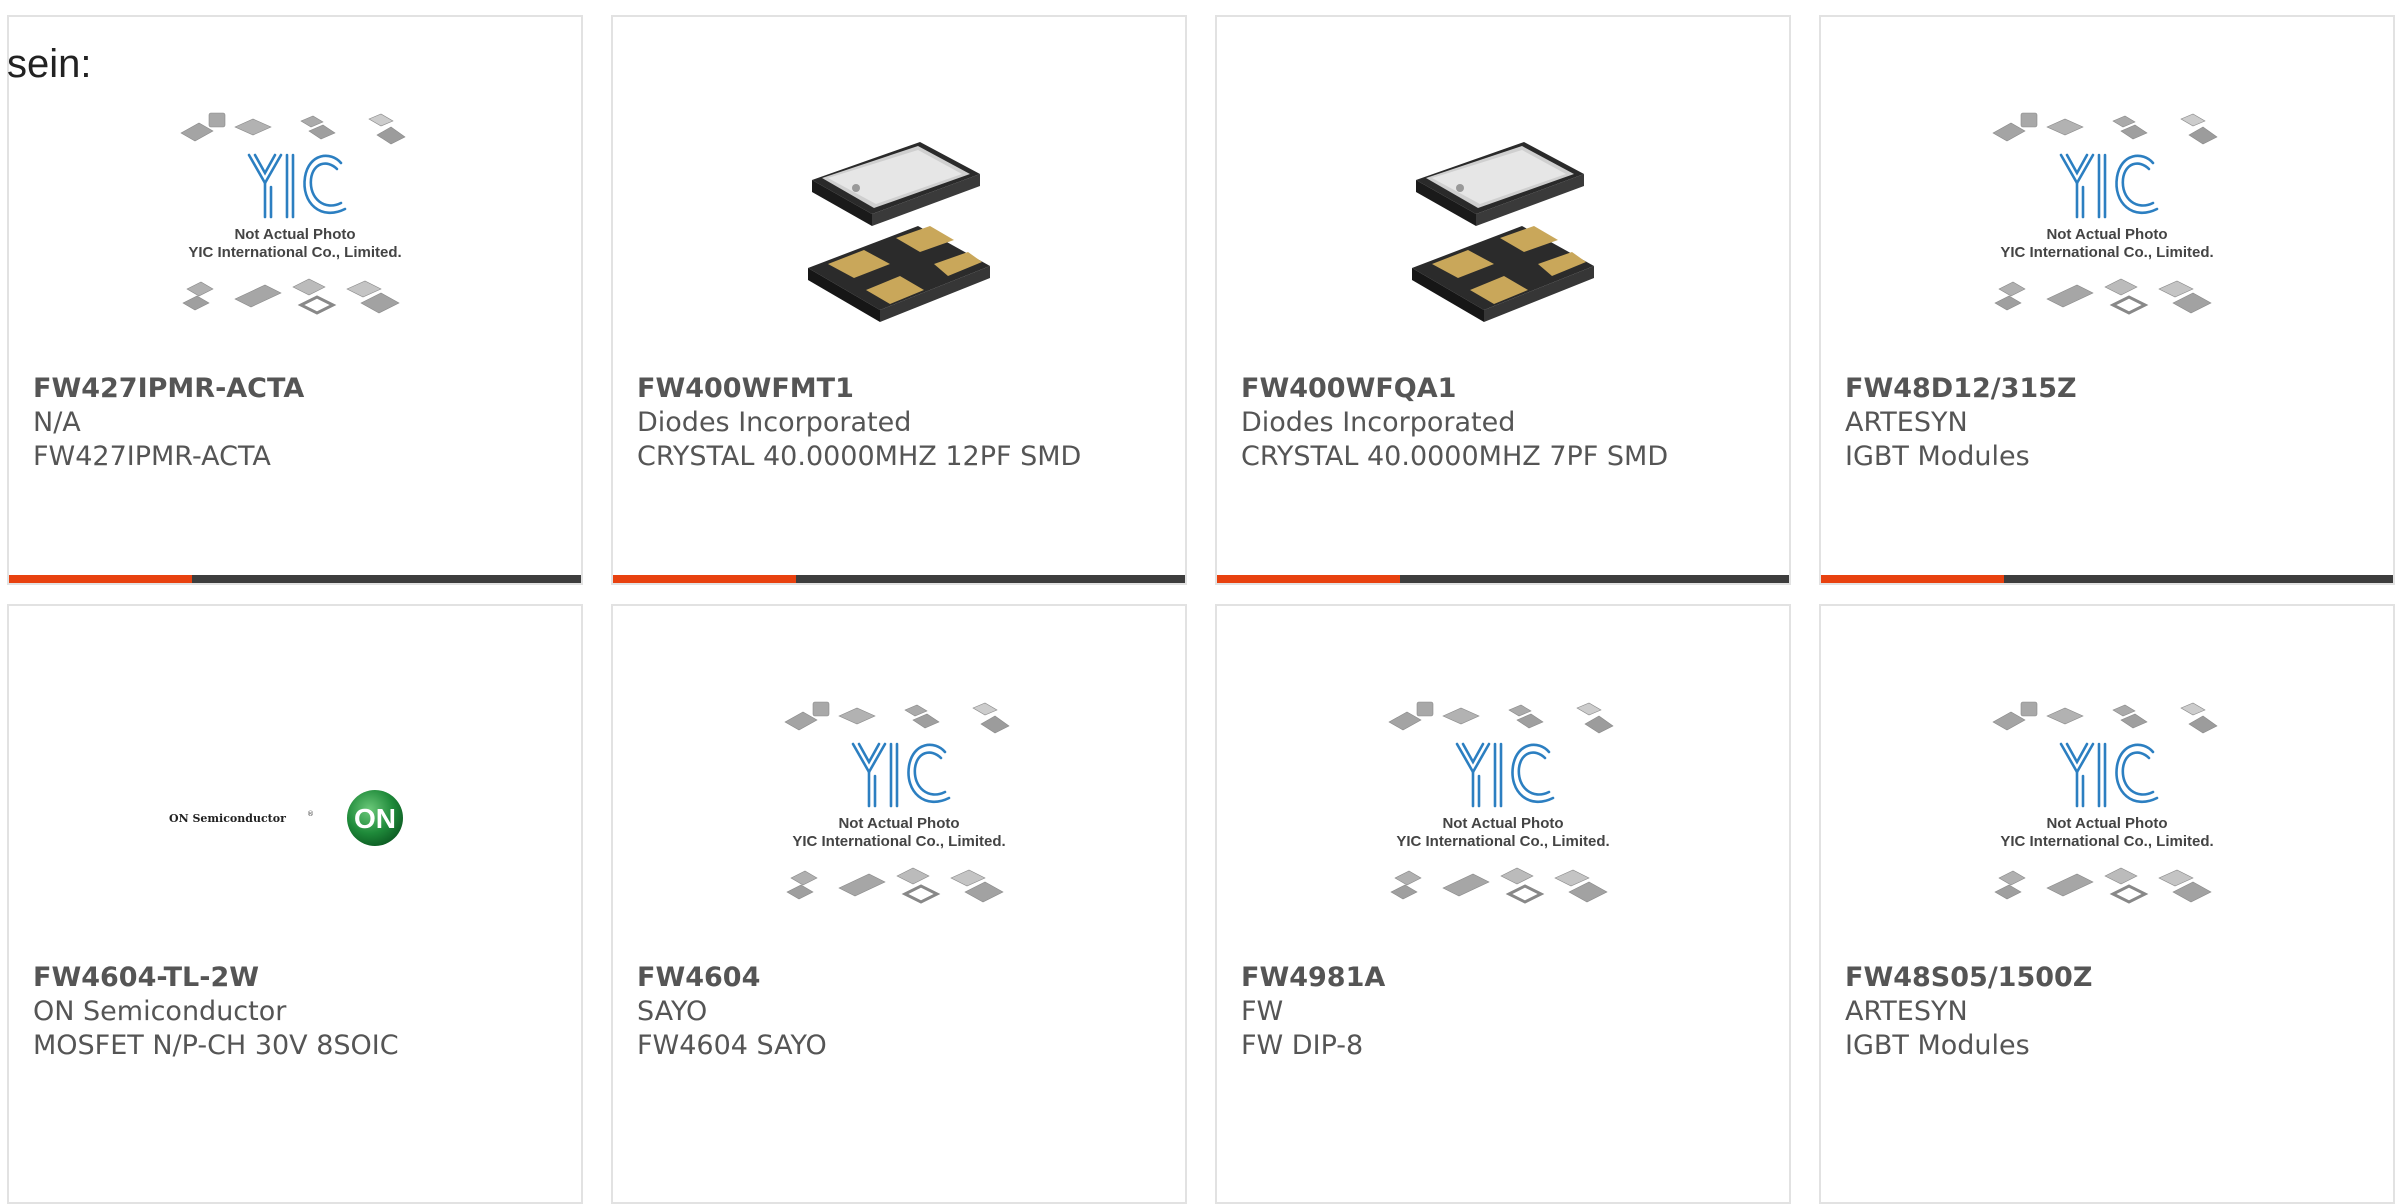 The height and width of the screenshot is (1204, 2400). I want to click on description: CRYSTAL 40.0000MHZ 12PF SMD, so click(859, 456).